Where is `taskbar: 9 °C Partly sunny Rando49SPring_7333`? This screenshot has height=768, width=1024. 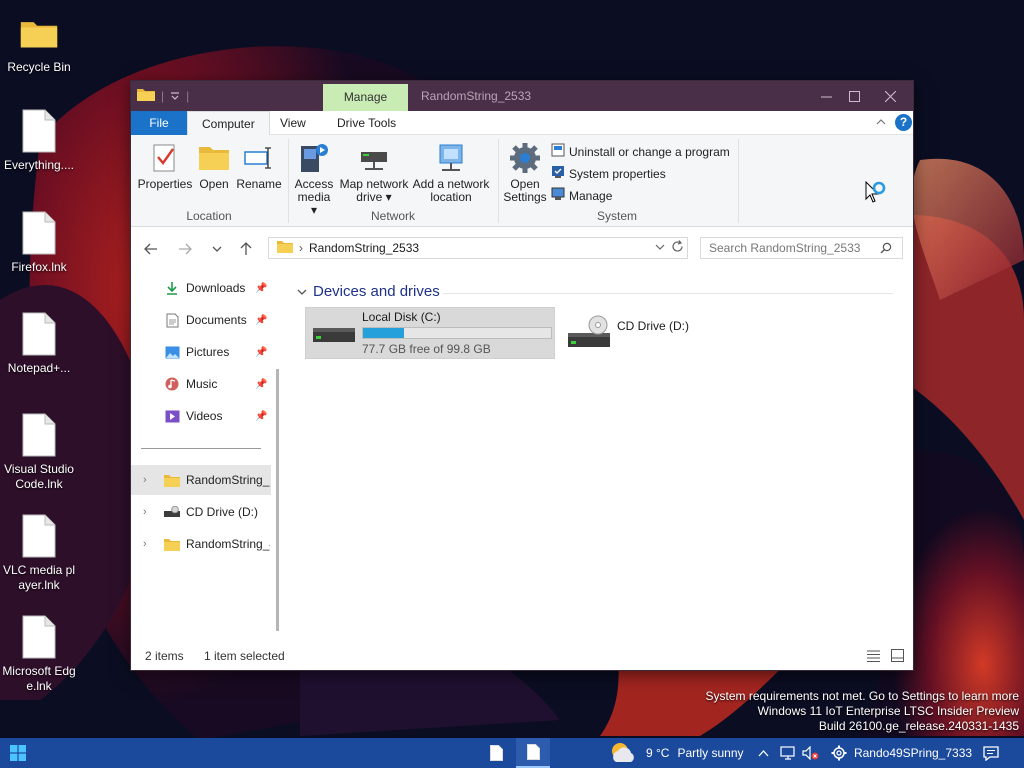
taskbar: 9 °C Partly sunny Rando49SPring_7333 is located at coordinates (512, 753).